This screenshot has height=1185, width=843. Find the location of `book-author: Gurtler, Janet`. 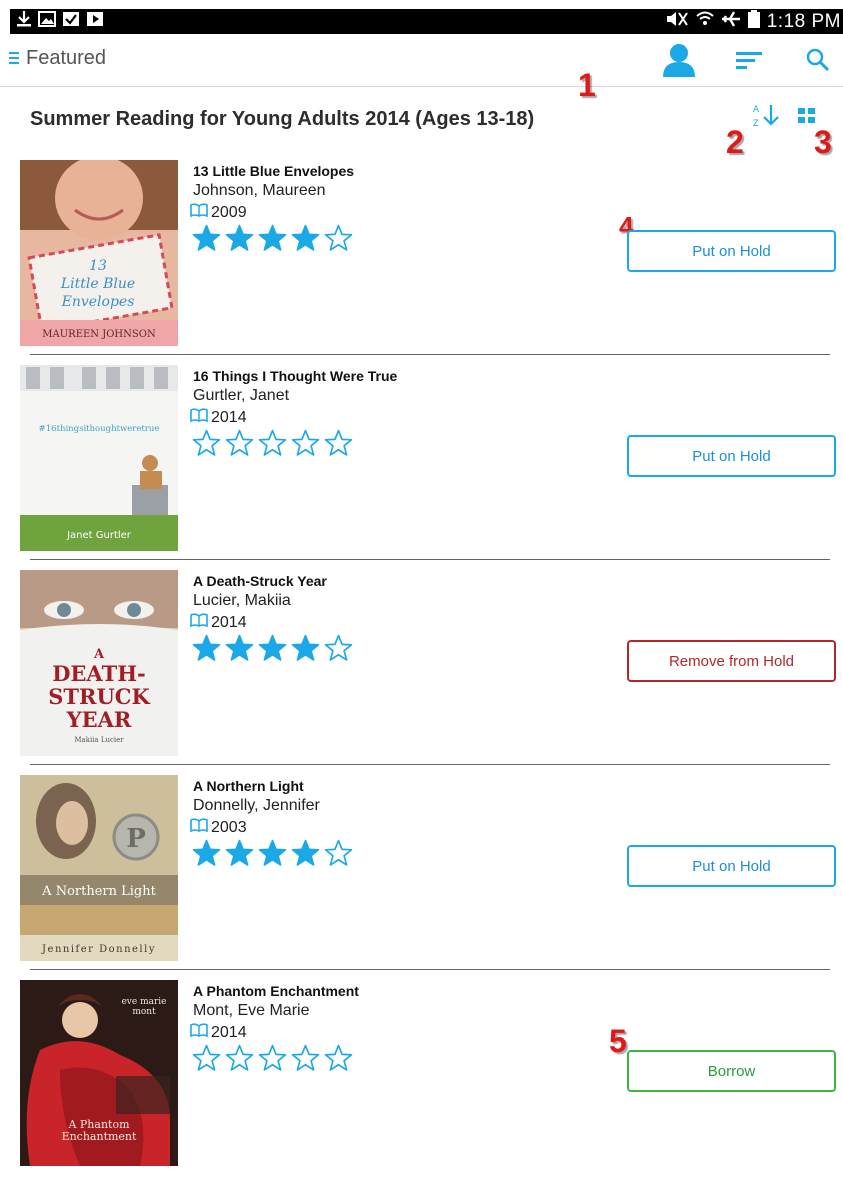

book-author: Gurtler, Janet is located at coordinates (241, 395).